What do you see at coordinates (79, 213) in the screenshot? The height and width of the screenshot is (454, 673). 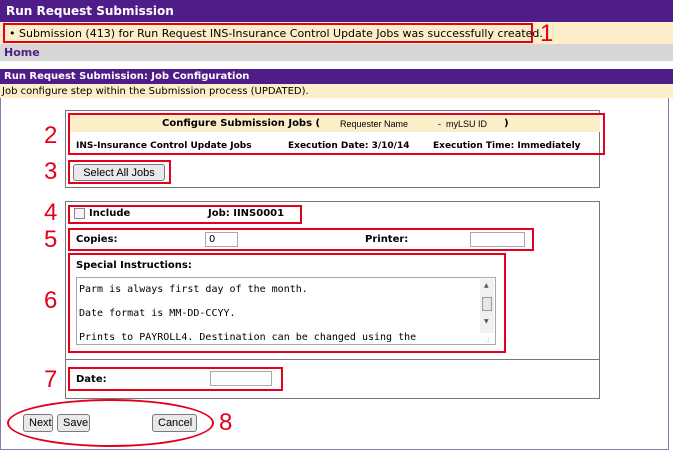 I see `include-checkbox` at bounding box center [79, 213].